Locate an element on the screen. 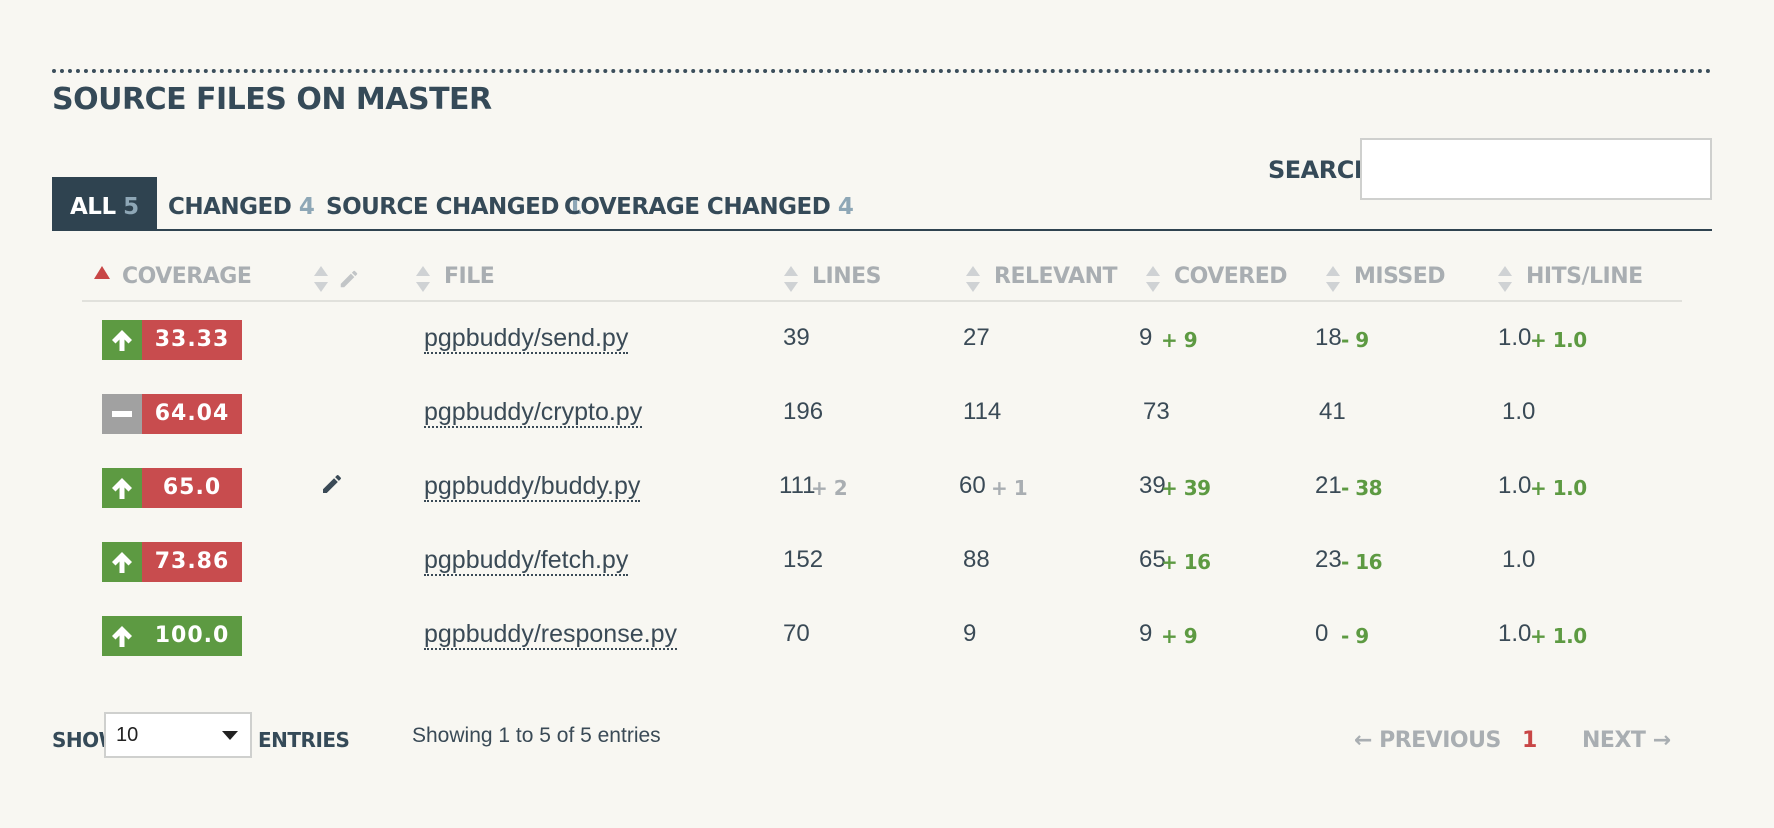 Image resolution: width=1774 pixels, height=828 pixels. page-size-select: 10 is located at coordinates (178, 735).